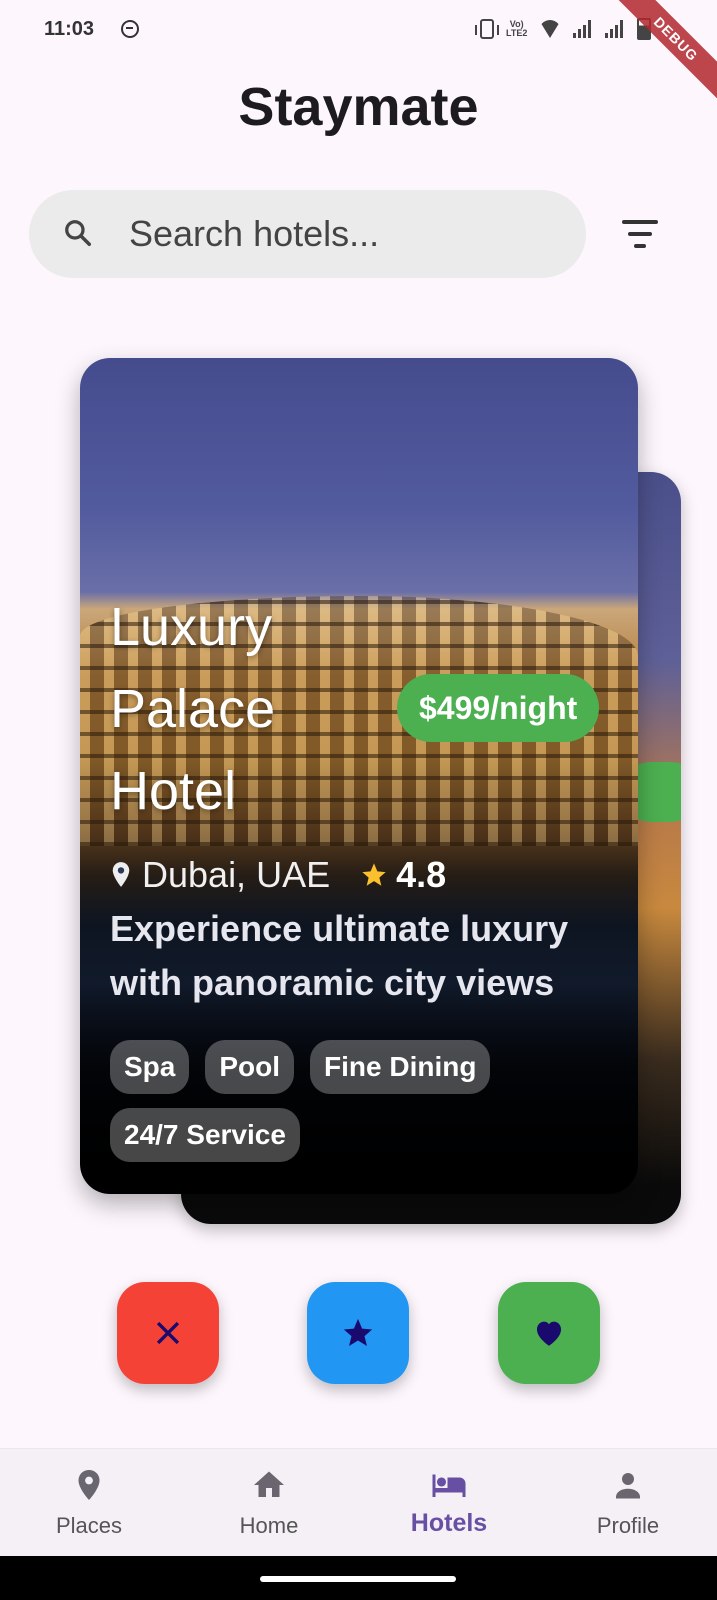 Image resolution: width=717 pixels, height=1600 pixels. Describe the element at coordinates (269, 1484) in the screenshot. I see `home-icon` at that location.